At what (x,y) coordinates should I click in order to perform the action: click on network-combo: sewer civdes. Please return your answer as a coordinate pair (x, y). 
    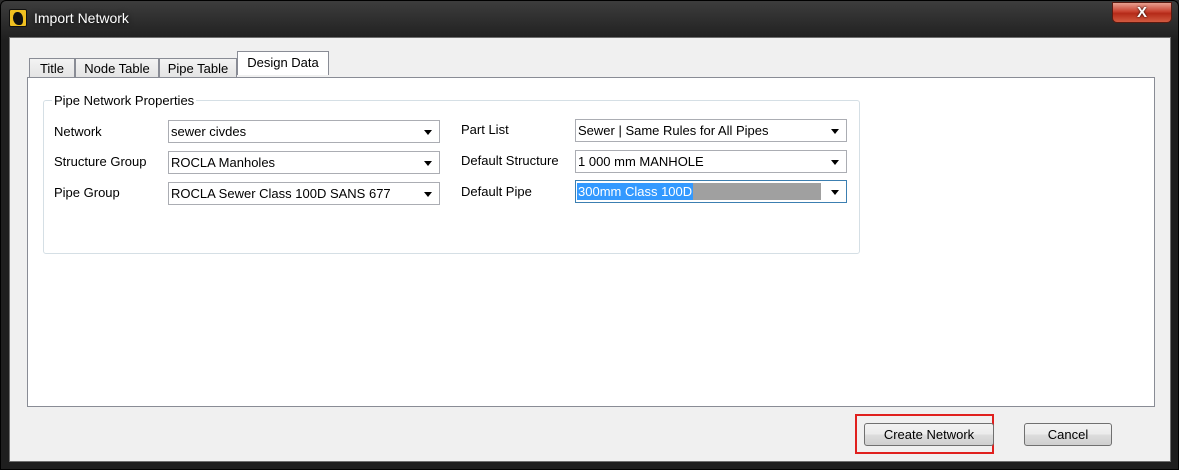
    Looking at the image, I should click on (304, 131).